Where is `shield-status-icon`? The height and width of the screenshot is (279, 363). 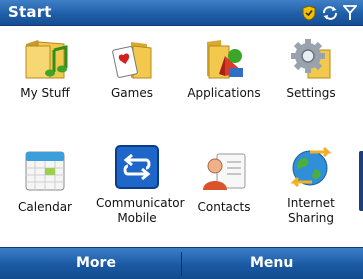
shield-status-icon is located at coordinates (309, 13).